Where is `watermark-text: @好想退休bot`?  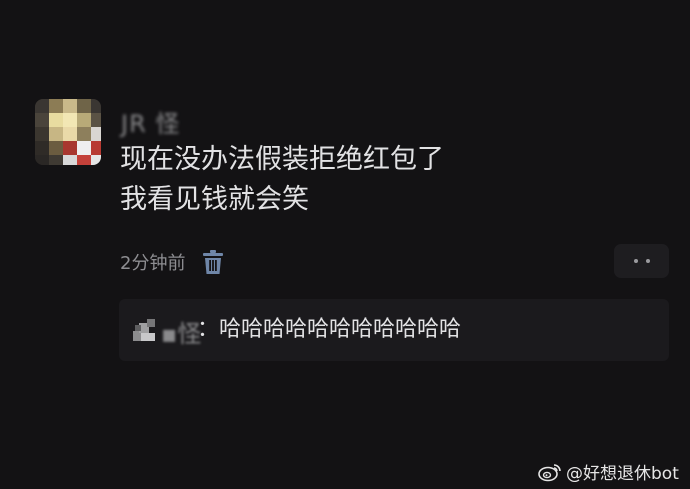
watermark-text: @好想退休bot is located at coordinates (622, 474).